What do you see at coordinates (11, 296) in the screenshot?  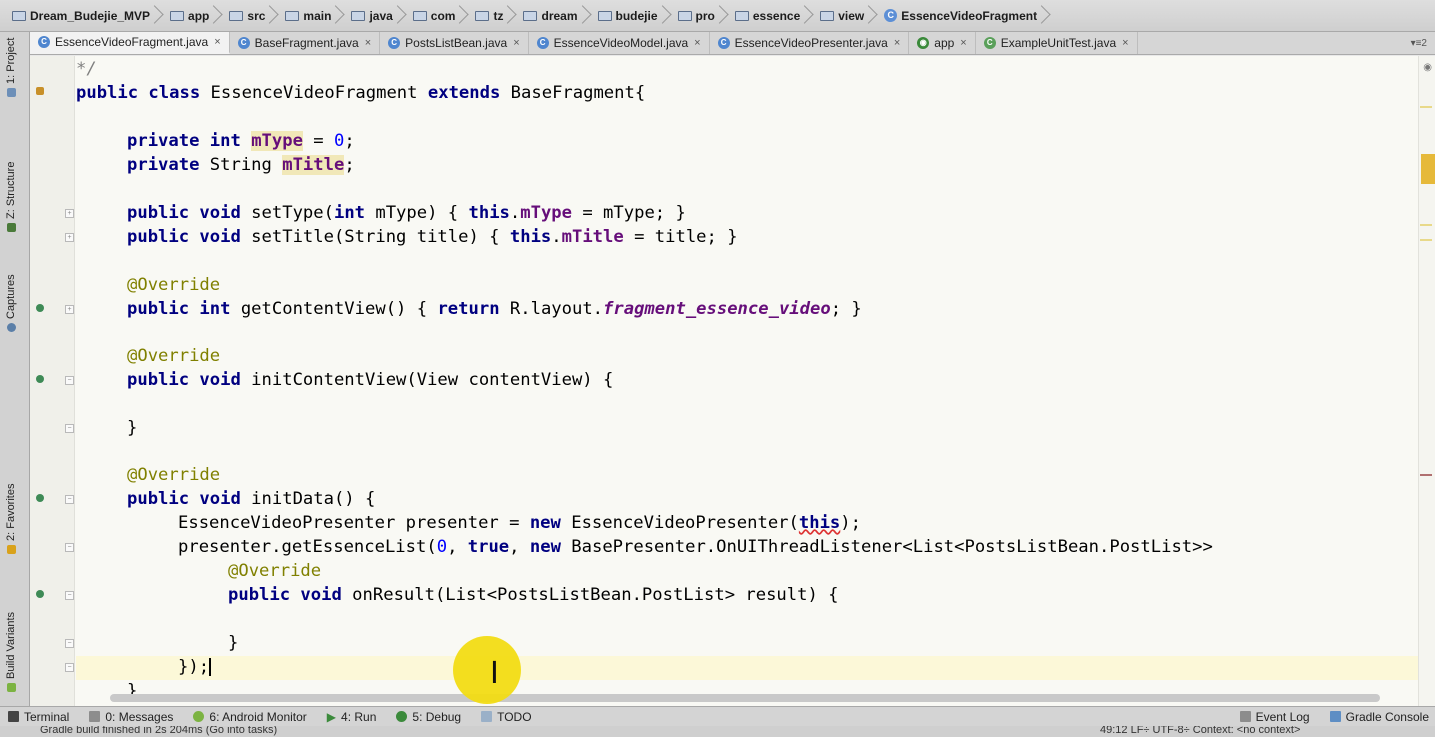 I see `captures-tool-label: Captures` at bounding box center [11, 296].